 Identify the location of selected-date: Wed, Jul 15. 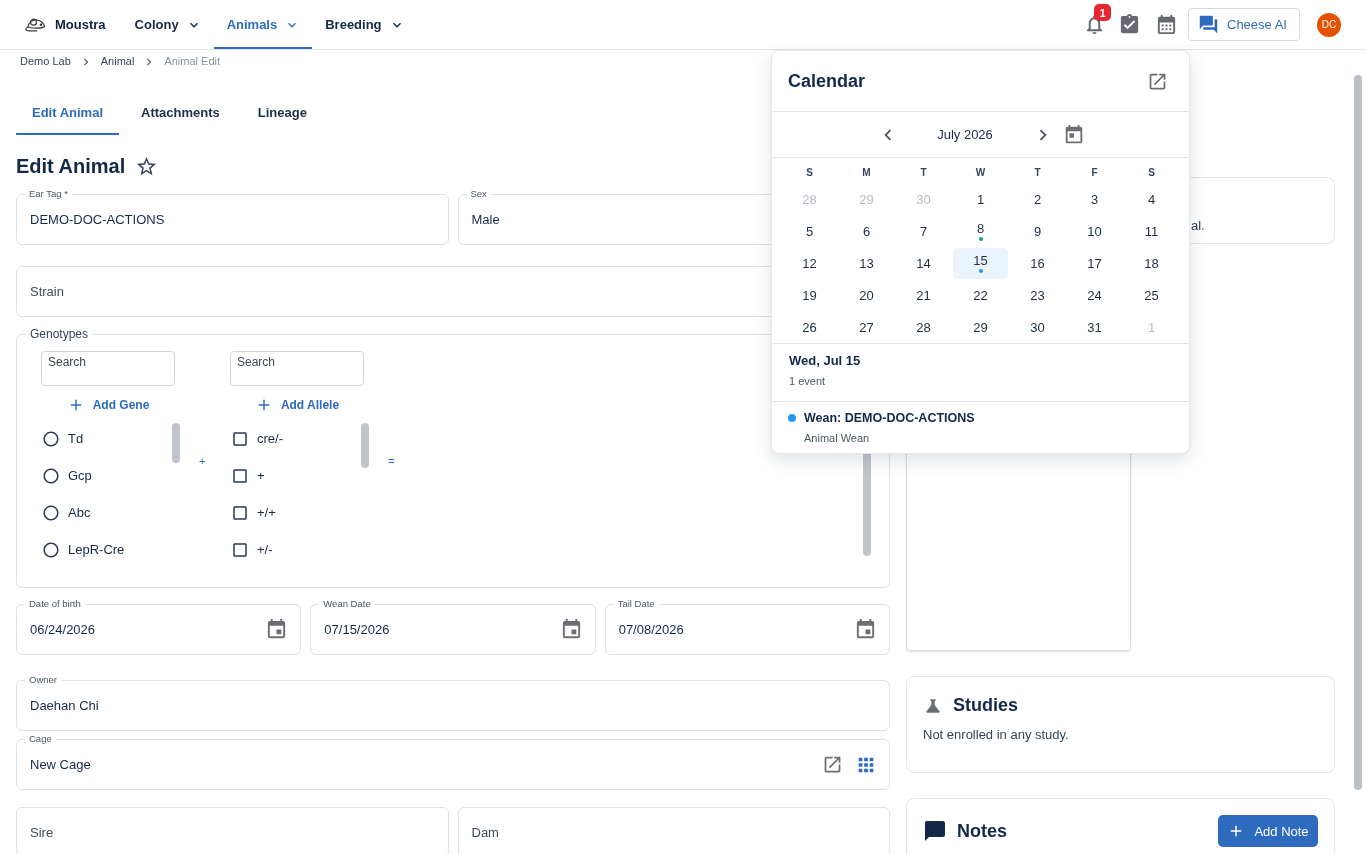
(825, 361).